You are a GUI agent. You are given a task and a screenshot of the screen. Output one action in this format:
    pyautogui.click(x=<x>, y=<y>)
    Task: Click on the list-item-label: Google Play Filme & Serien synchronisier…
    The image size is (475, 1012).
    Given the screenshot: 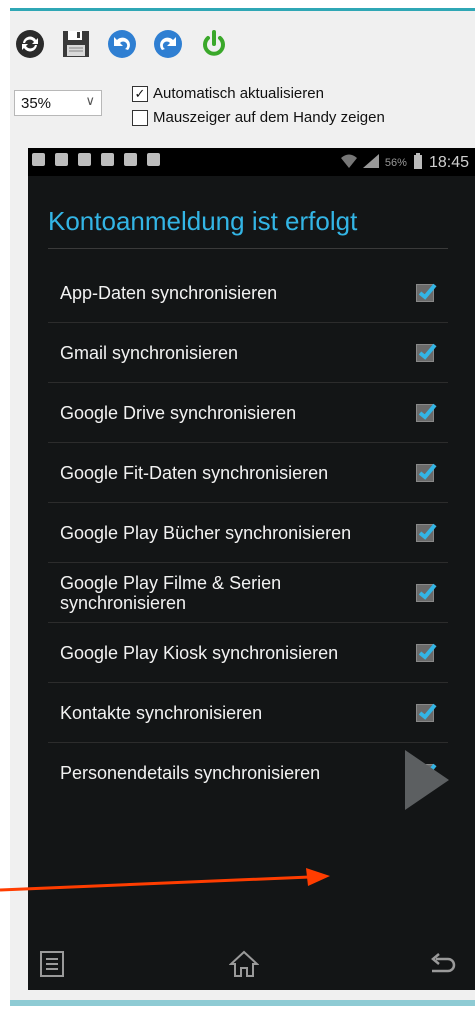 What is the action you would take?
    pyautogui.click(x=171, y=592)
    